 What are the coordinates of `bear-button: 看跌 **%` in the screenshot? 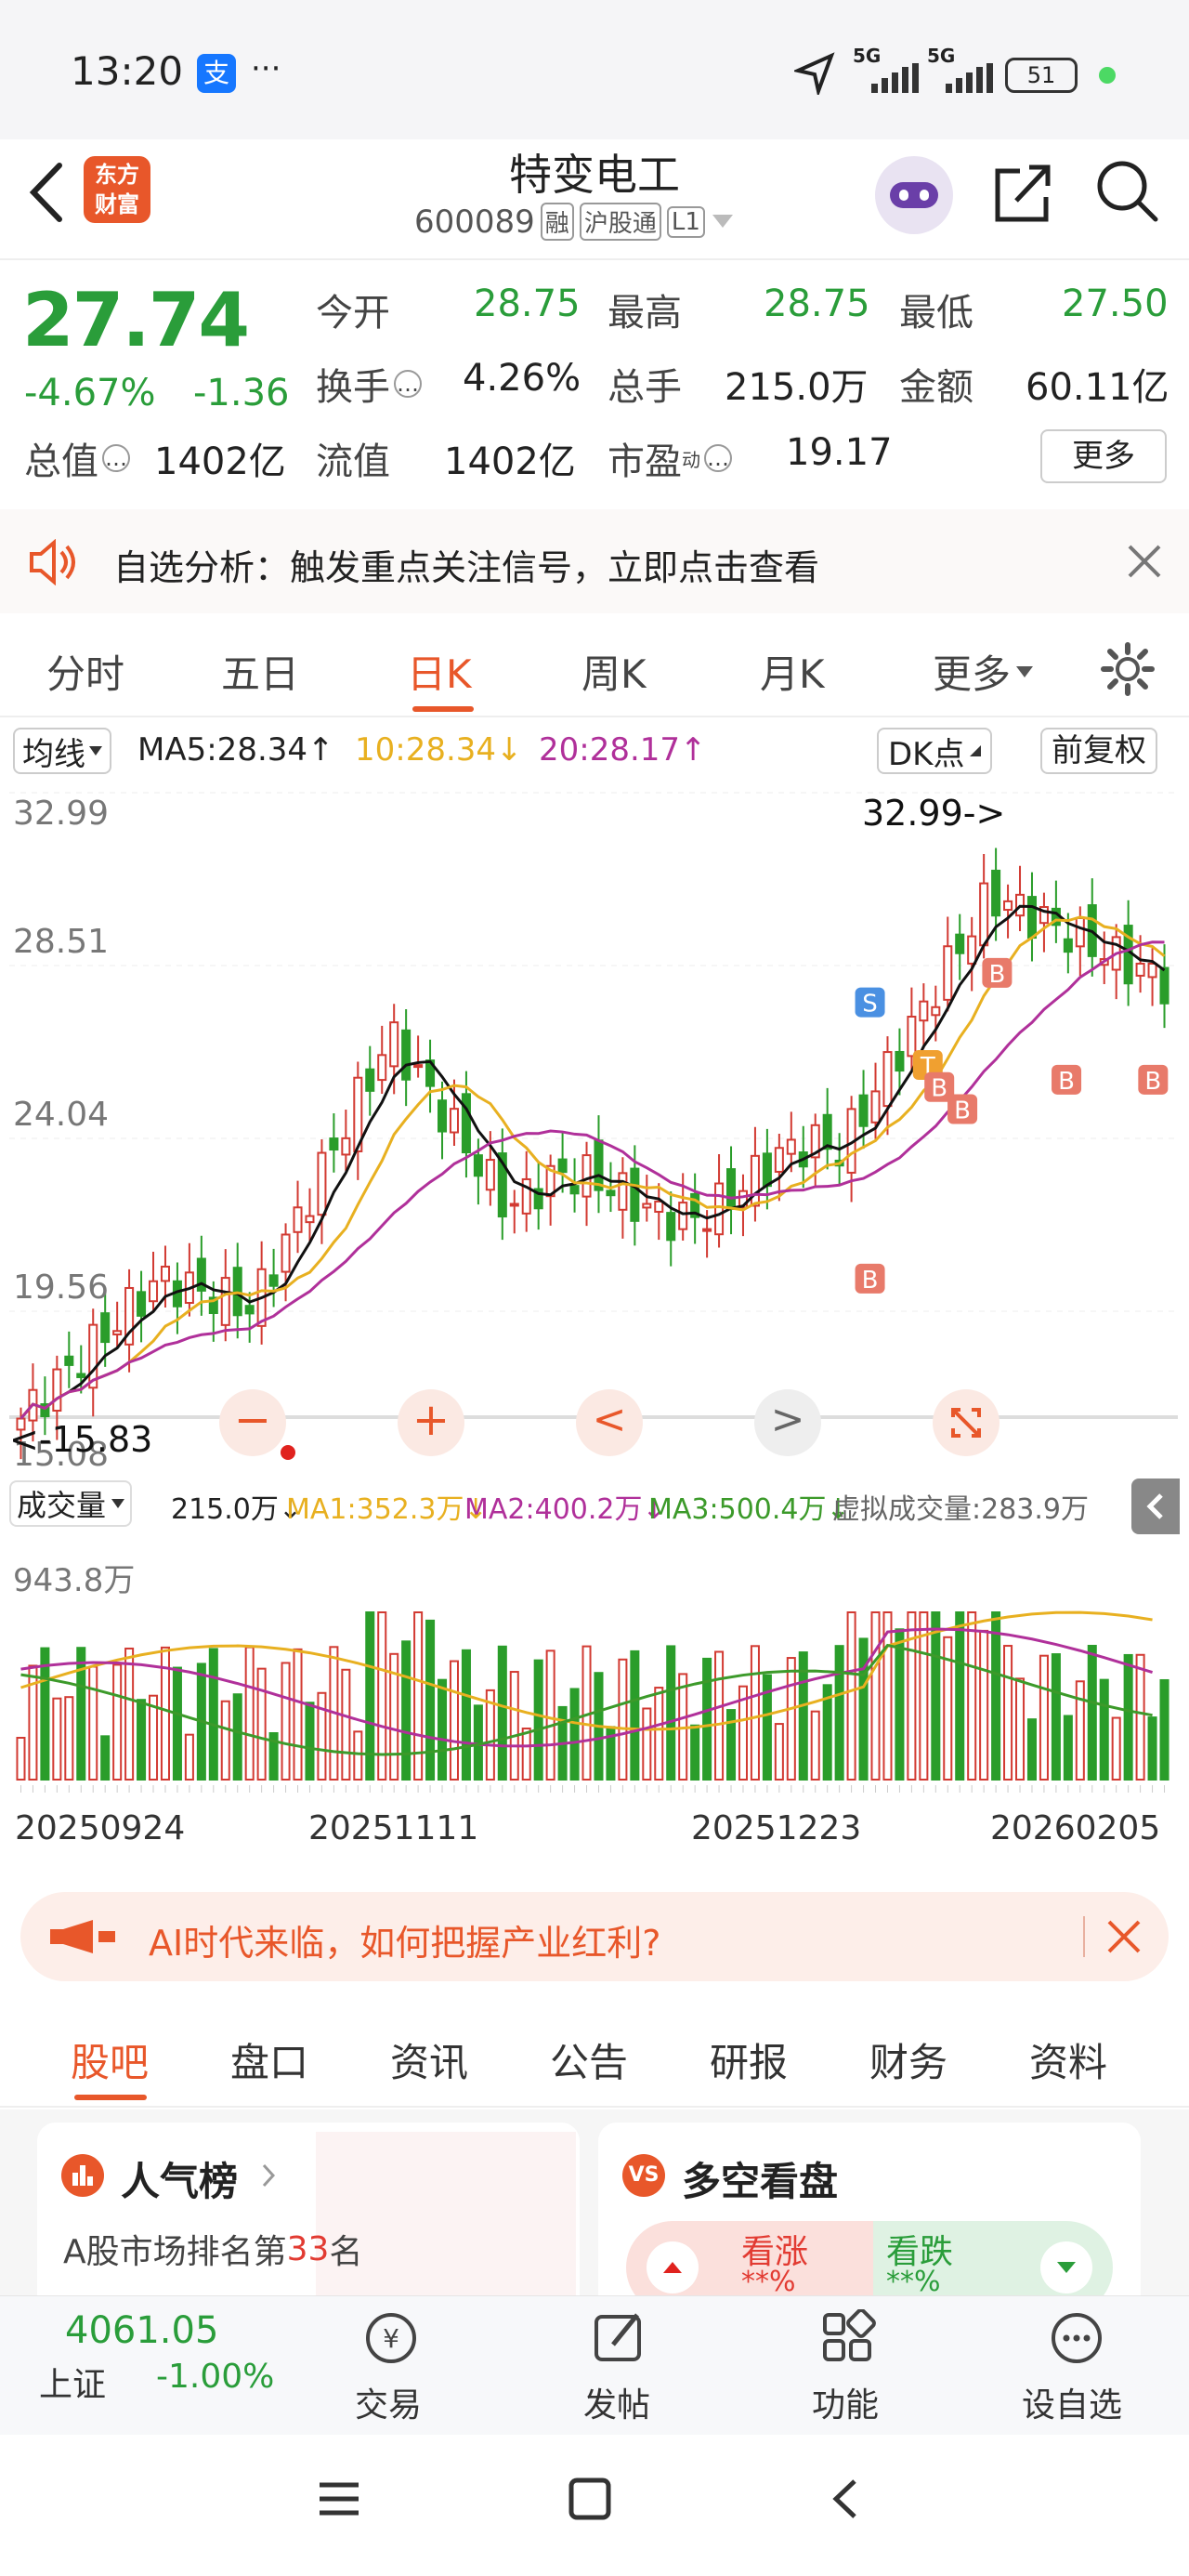 It's located at (993, 2258).